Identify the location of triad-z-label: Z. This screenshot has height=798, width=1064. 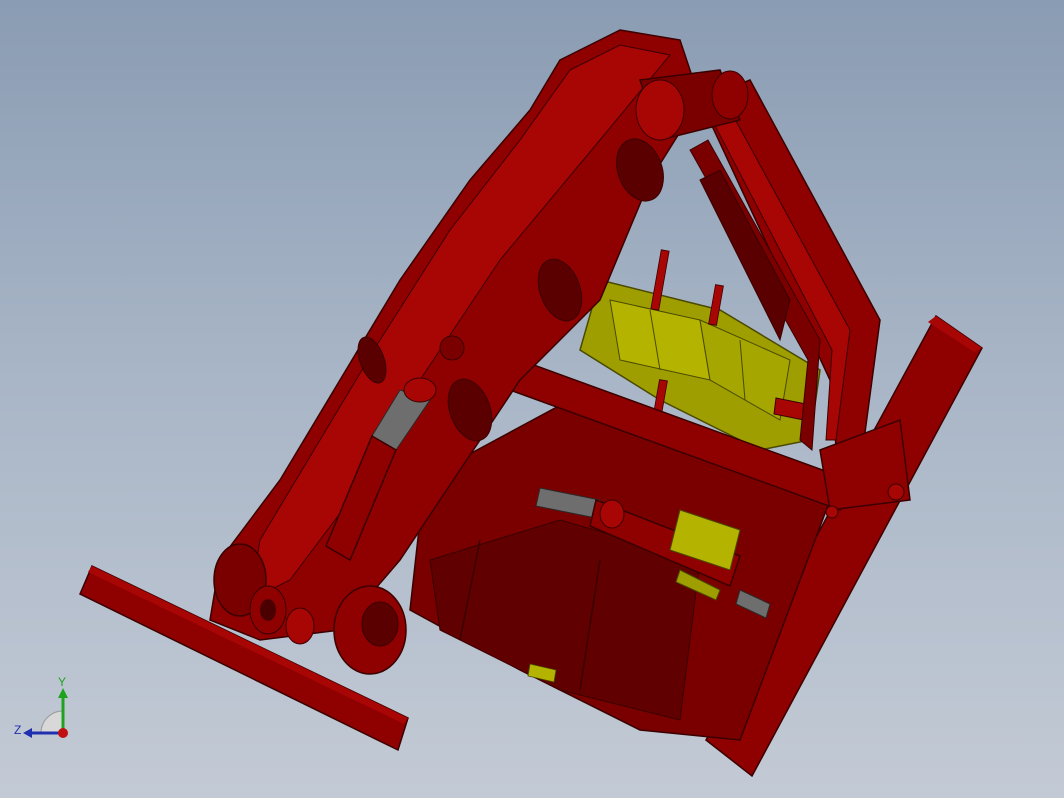
(17, 730).